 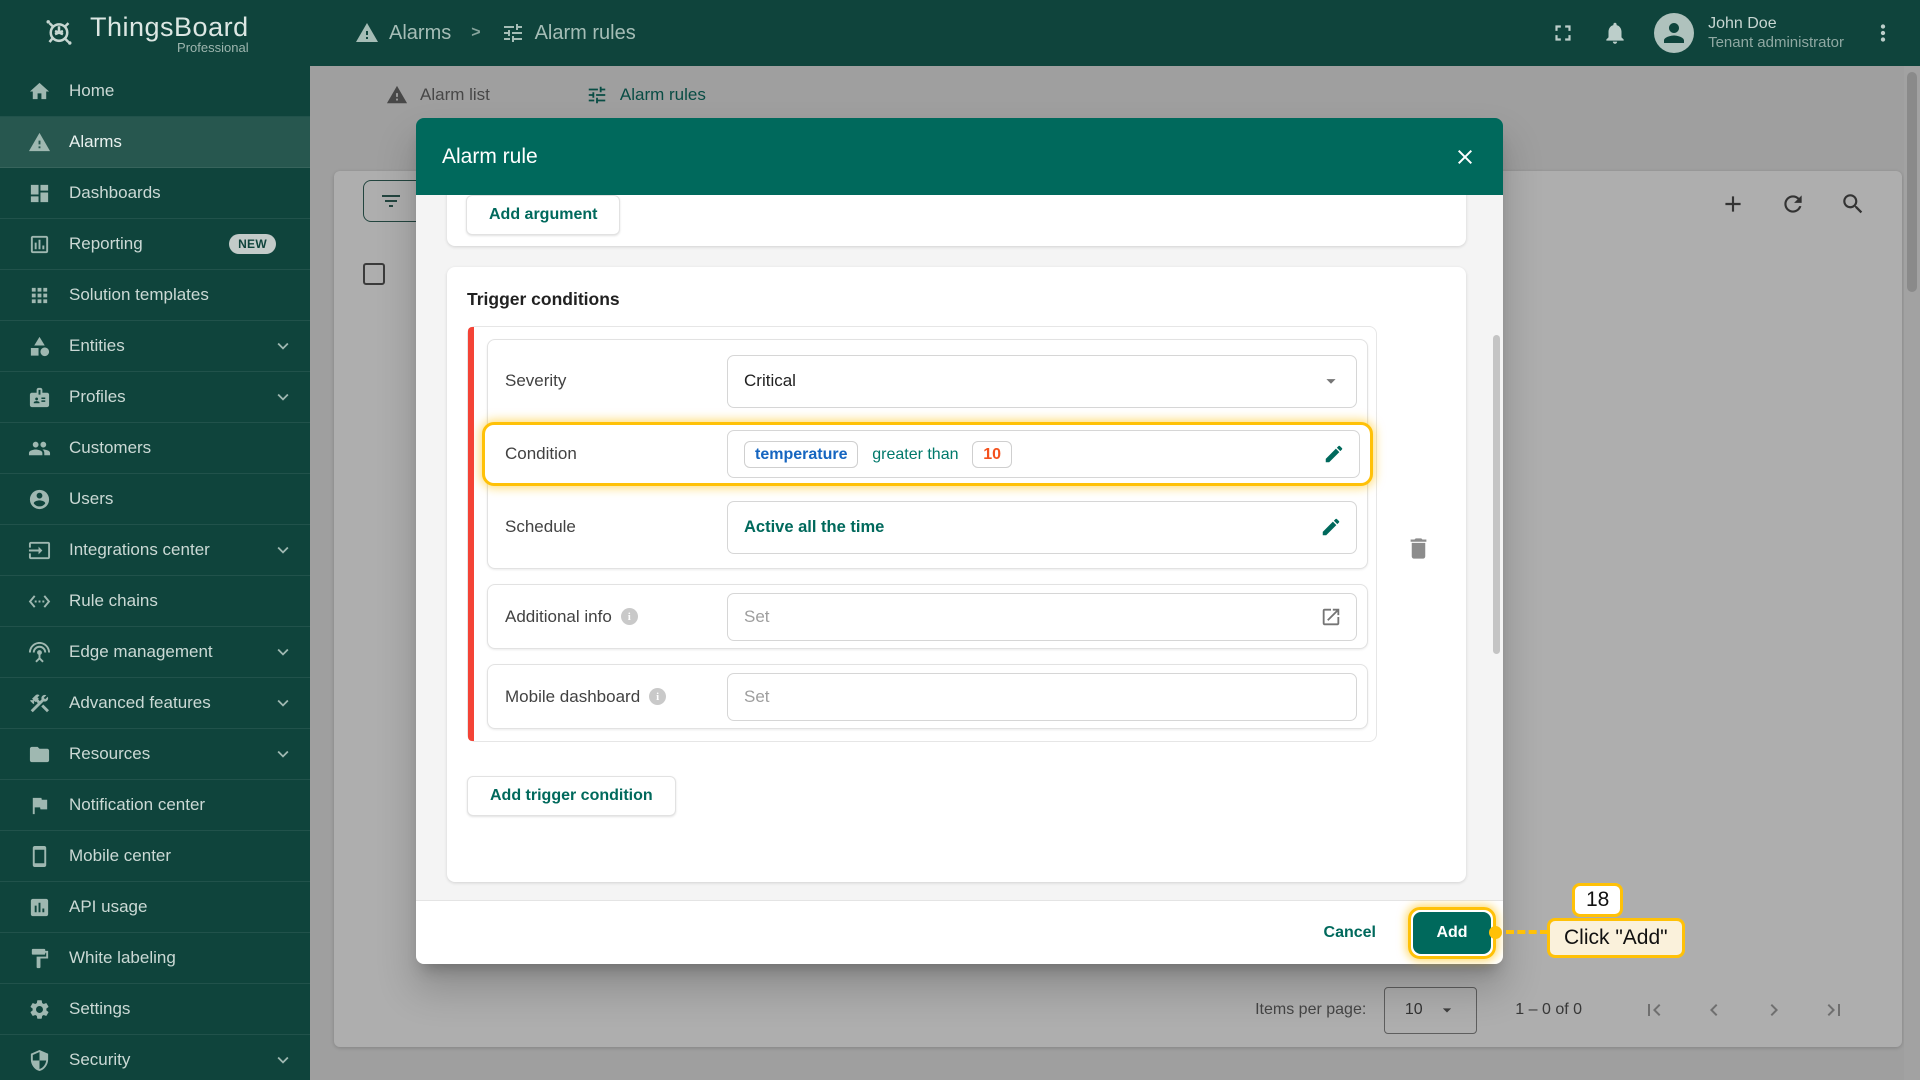 I want to click on user-name: John Doe, so click(x=1742, y=23).